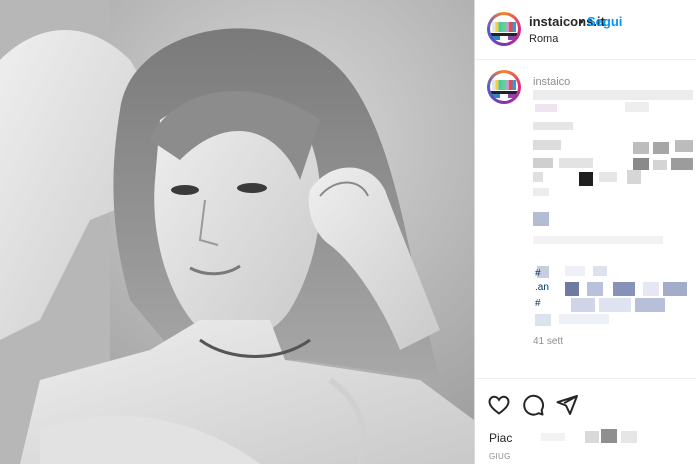  What do you see at coordinates (500, 456) in the screenshot?
I see `post-date: GIUG` at bounding box center [500, 456].